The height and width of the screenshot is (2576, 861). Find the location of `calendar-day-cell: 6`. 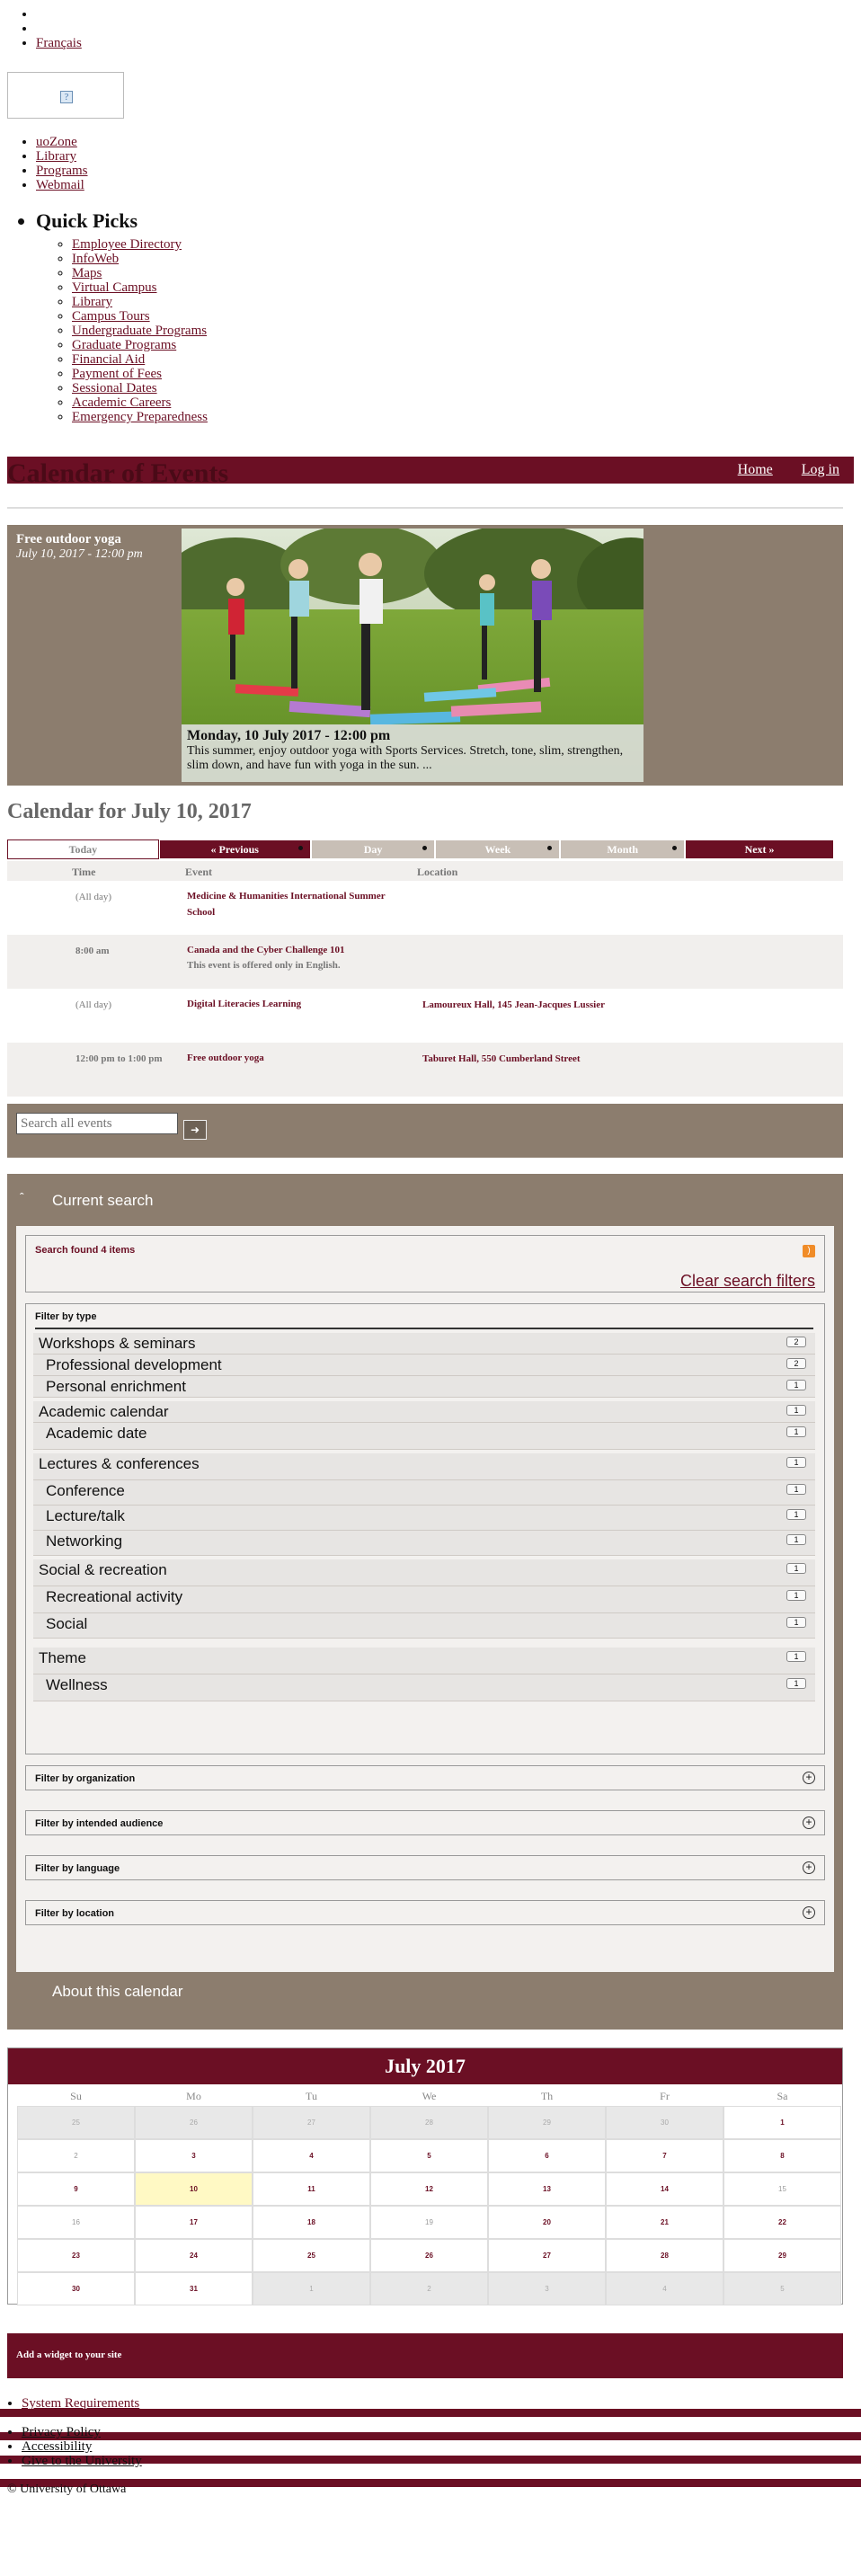

calendar-day-cell: 6 is located at coordinates (547, 2155).